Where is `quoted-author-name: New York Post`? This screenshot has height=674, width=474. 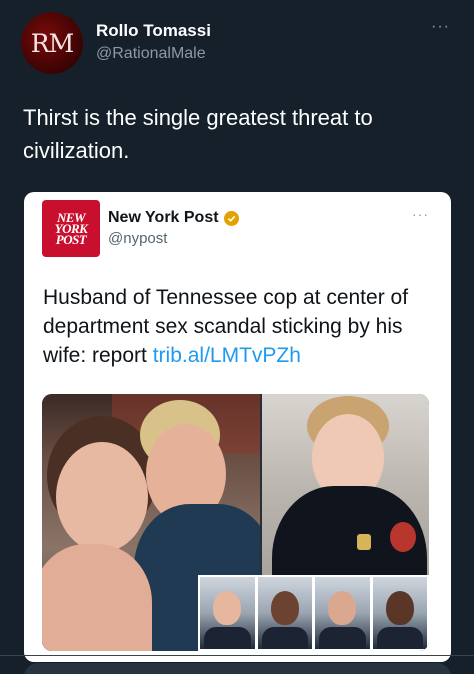
quoted-author-name: New York Post is located at coordinates (163, 217).